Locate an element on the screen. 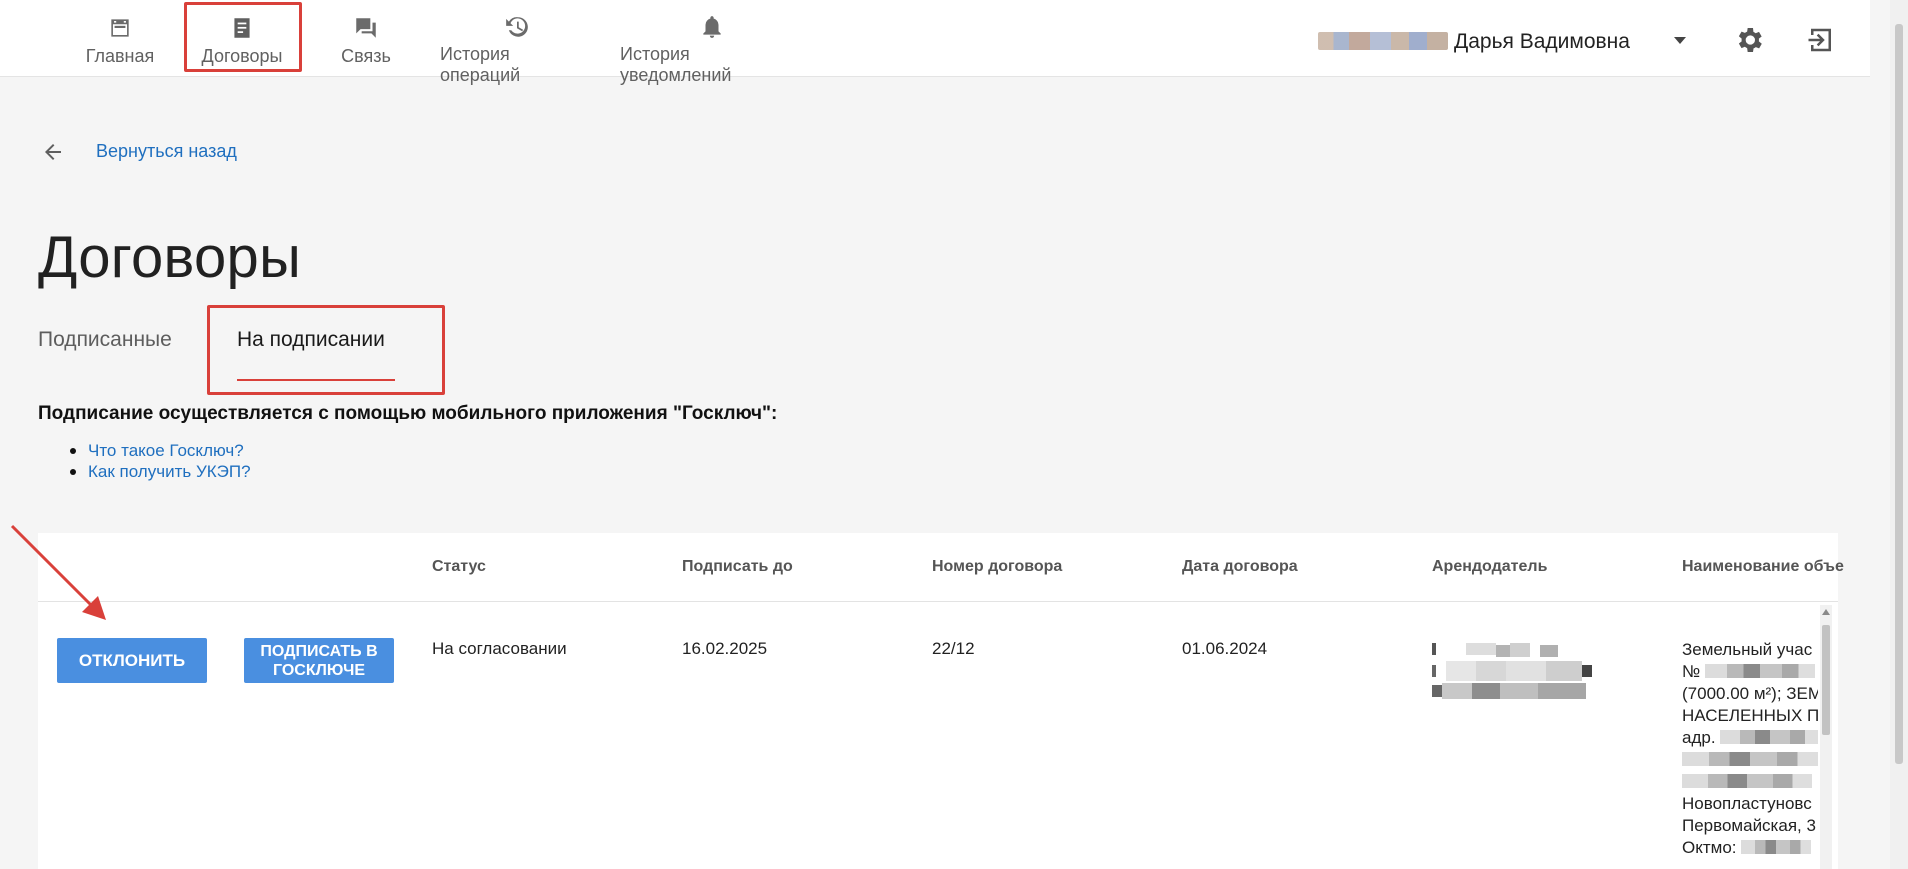 The width and height of the screenshot is (1908, 869). chevron-down-icon is located at coordinates (1680, 40).